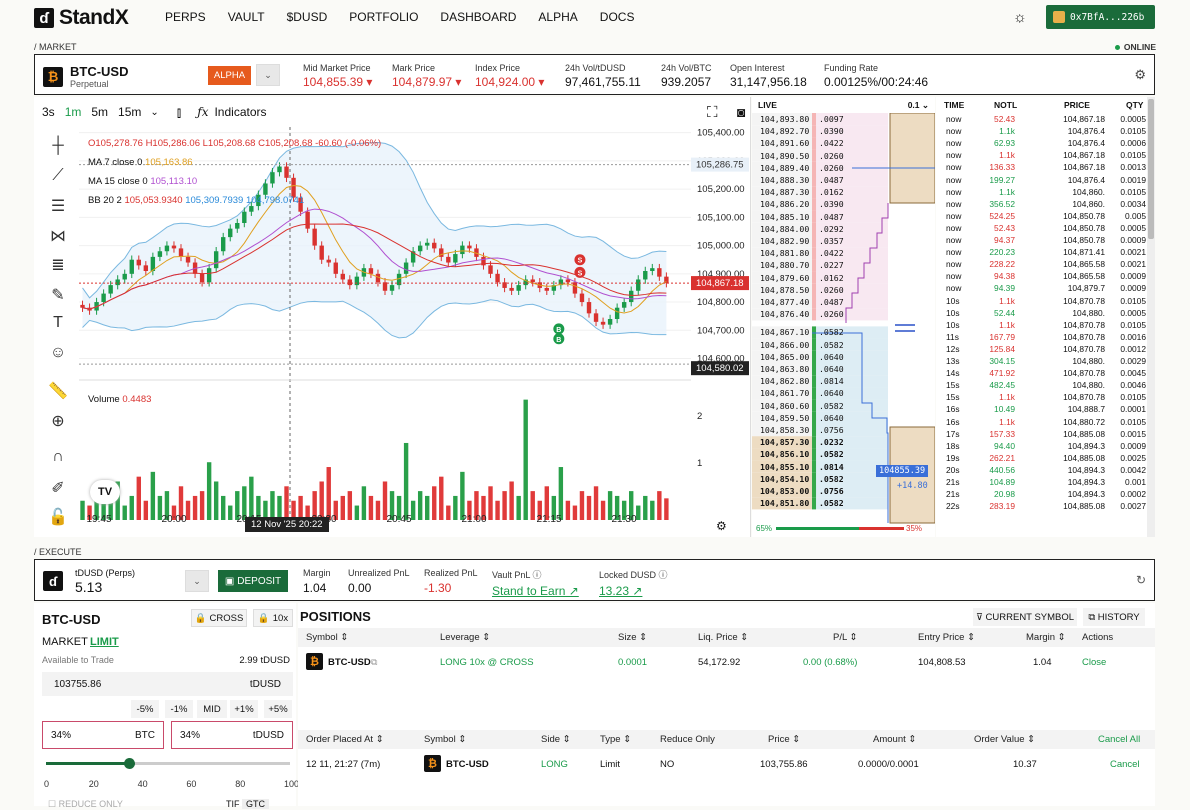  Describe the element at coordinates (843, 253) in the screenshot. I see `ask-row: 104,881.80.0422` at that location.